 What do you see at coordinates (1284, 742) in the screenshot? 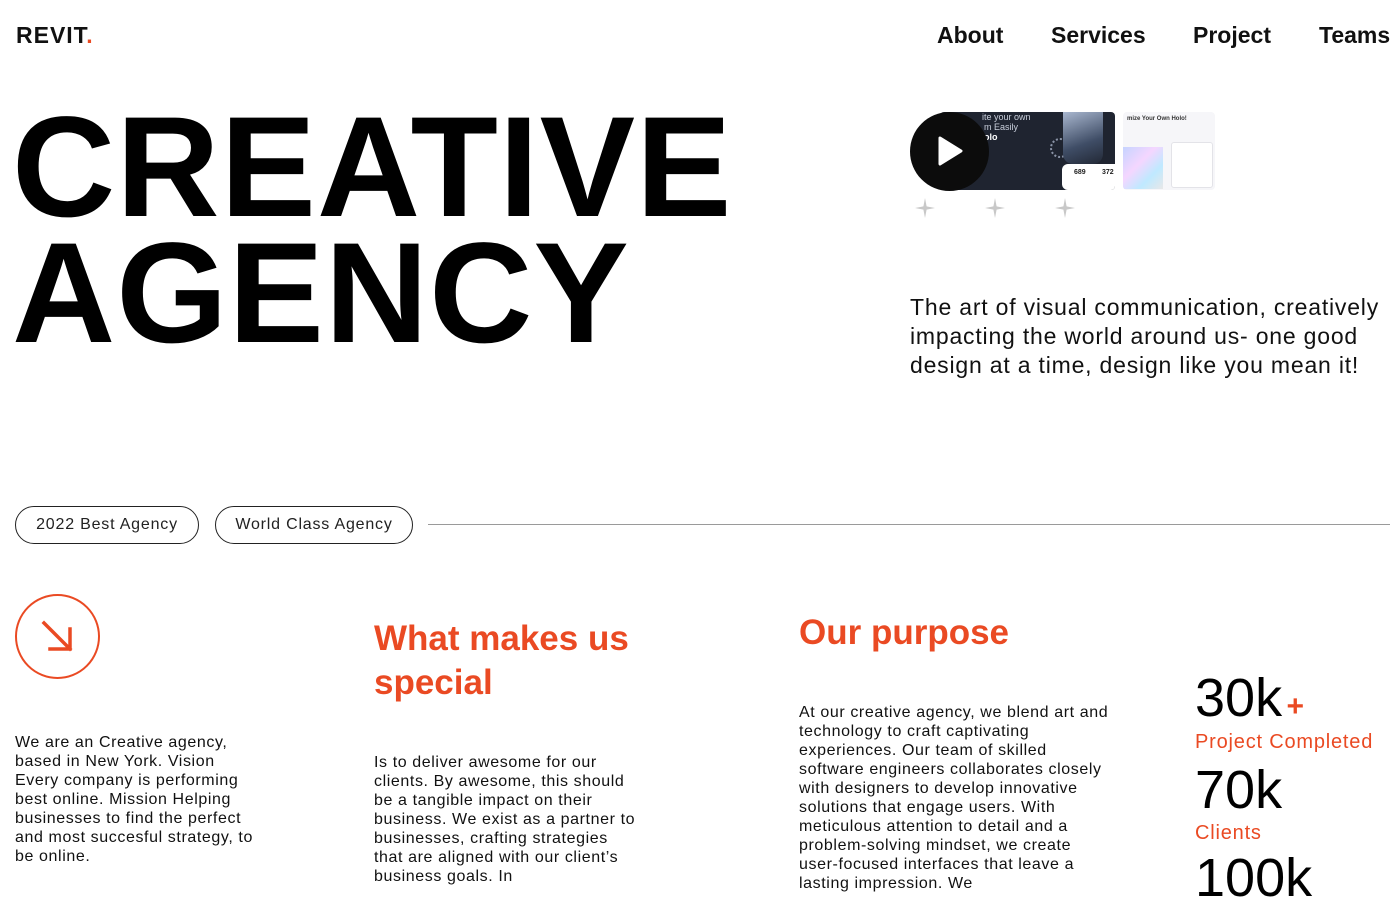
I see `stat-projects-label: Project Completed` at bounding box center [1284, 742].